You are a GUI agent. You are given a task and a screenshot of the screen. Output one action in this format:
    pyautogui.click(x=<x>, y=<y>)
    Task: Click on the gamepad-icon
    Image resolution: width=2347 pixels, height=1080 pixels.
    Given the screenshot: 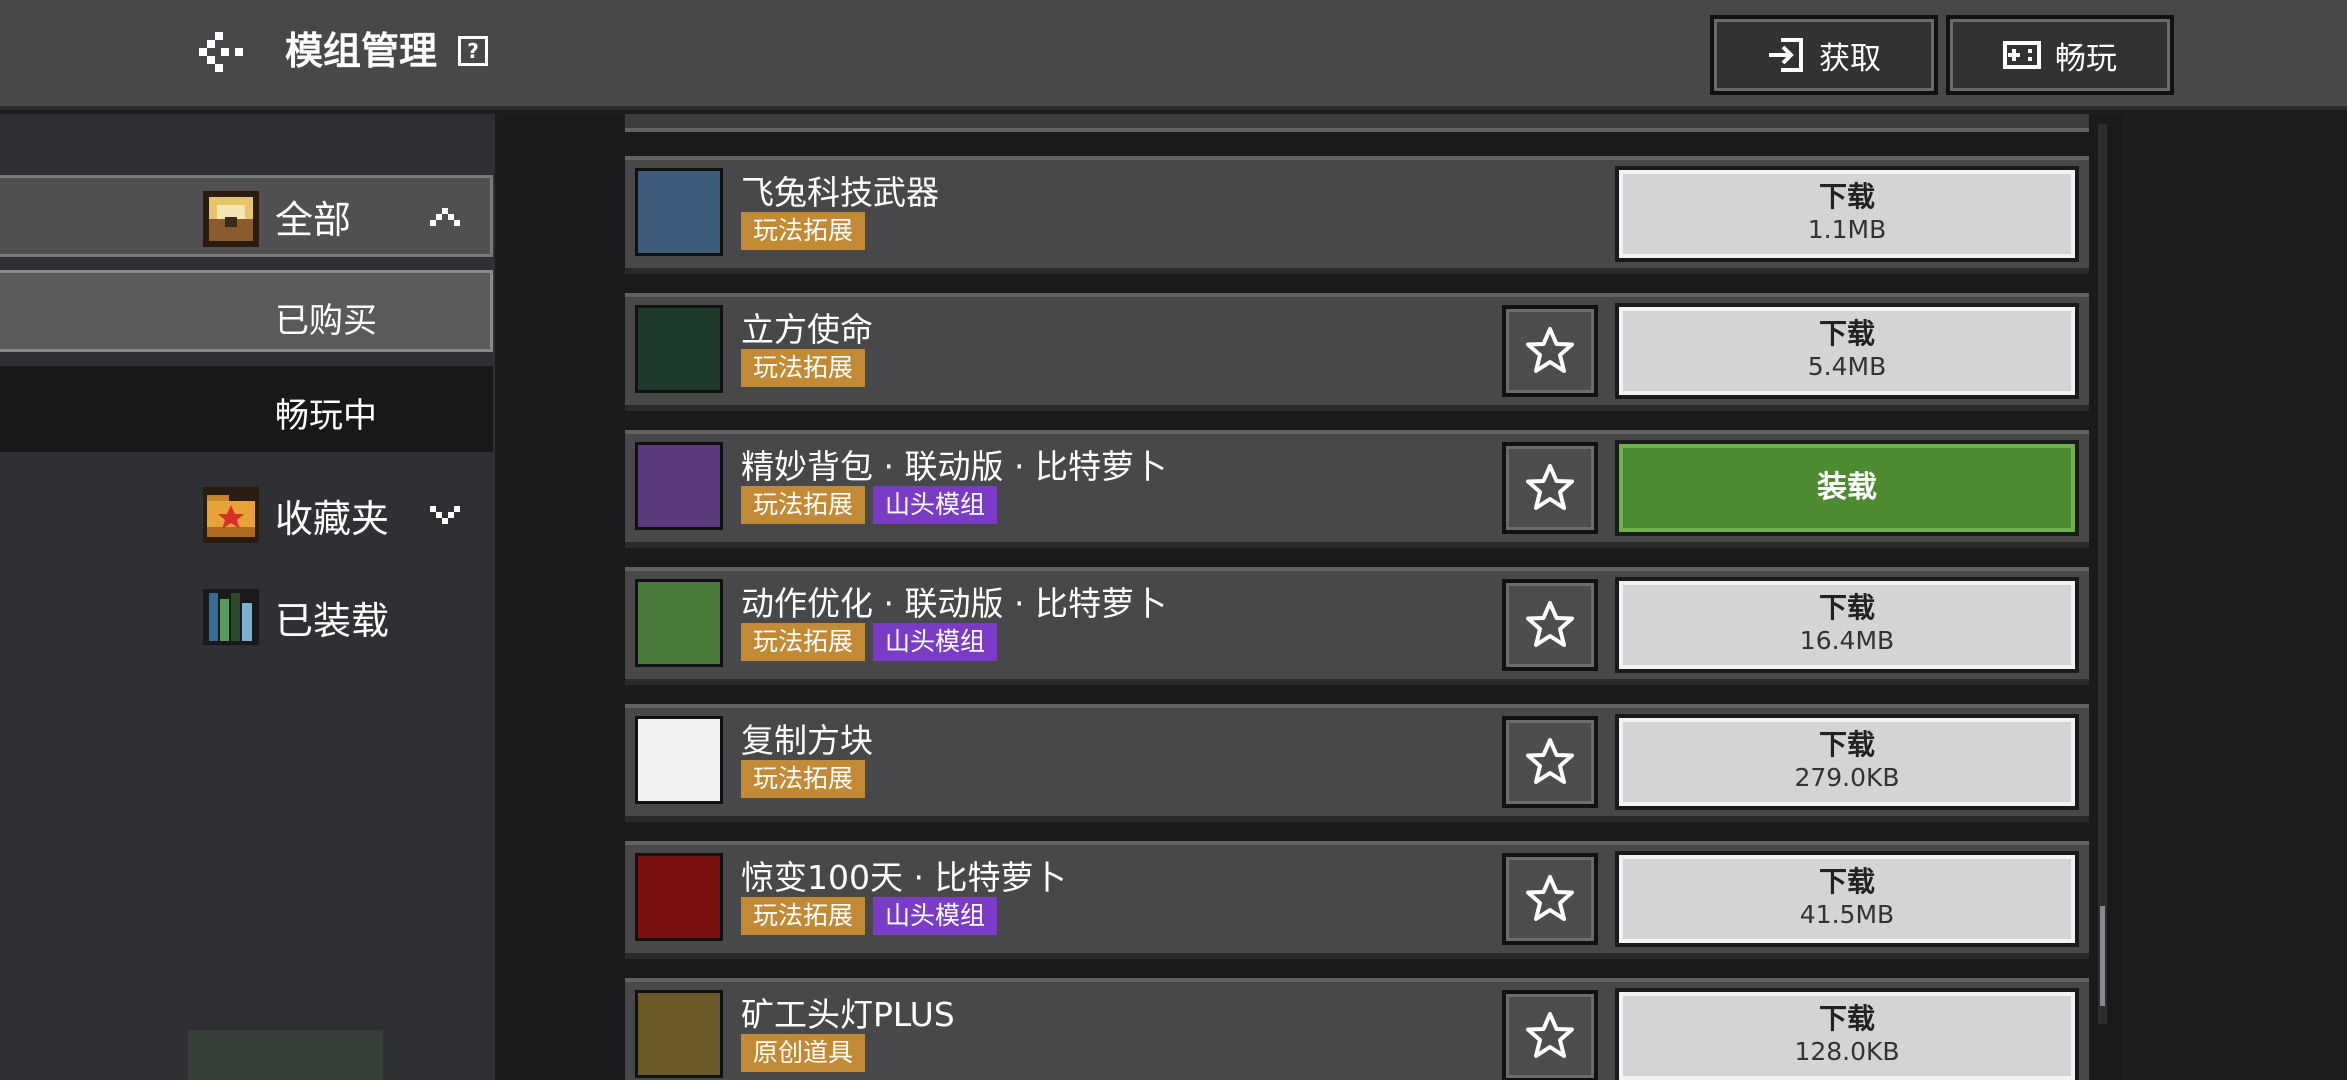 What is the action you would take?
    pyautogui.click(x=2022, y=55)
    